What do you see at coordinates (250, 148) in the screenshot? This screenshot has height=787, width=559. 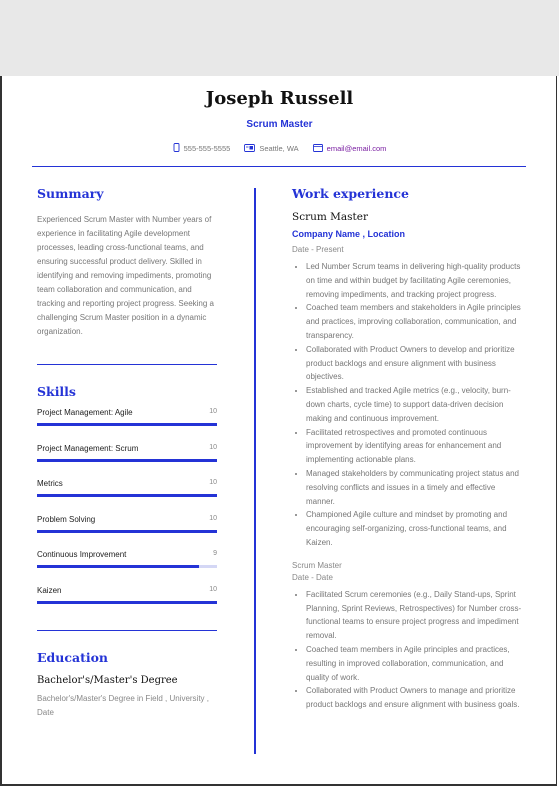 I see `location-icon` at bounding box center [250, 148].